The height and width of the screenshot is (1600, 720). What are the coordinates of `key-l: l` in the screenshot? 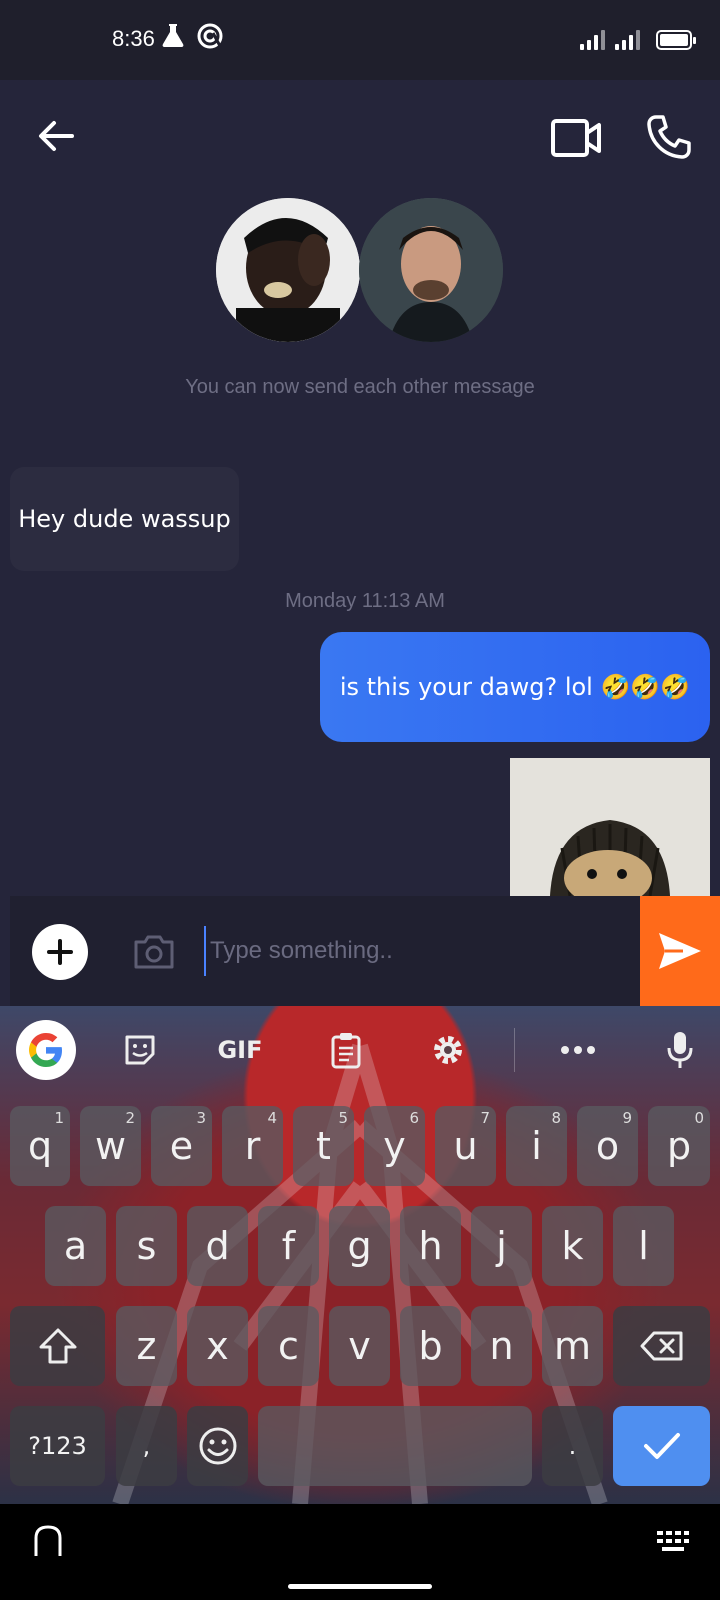 It's located at (643, 1246).